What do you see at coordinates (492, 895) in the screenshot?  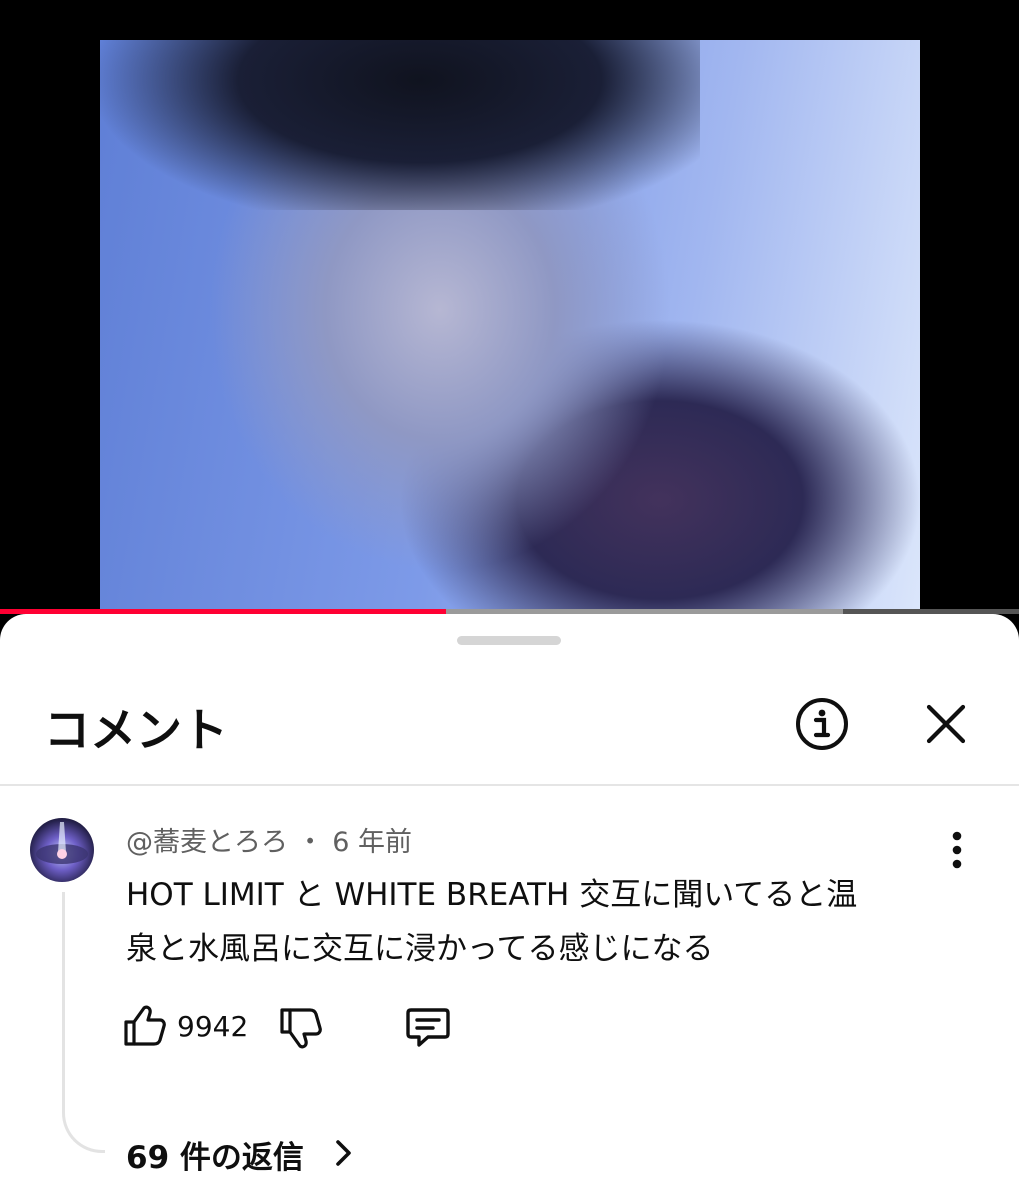 I see `comment-text-line: HOT LIMIT と WHITE BREATH 交互に聞いてると温` at bounding box center [492, 895].